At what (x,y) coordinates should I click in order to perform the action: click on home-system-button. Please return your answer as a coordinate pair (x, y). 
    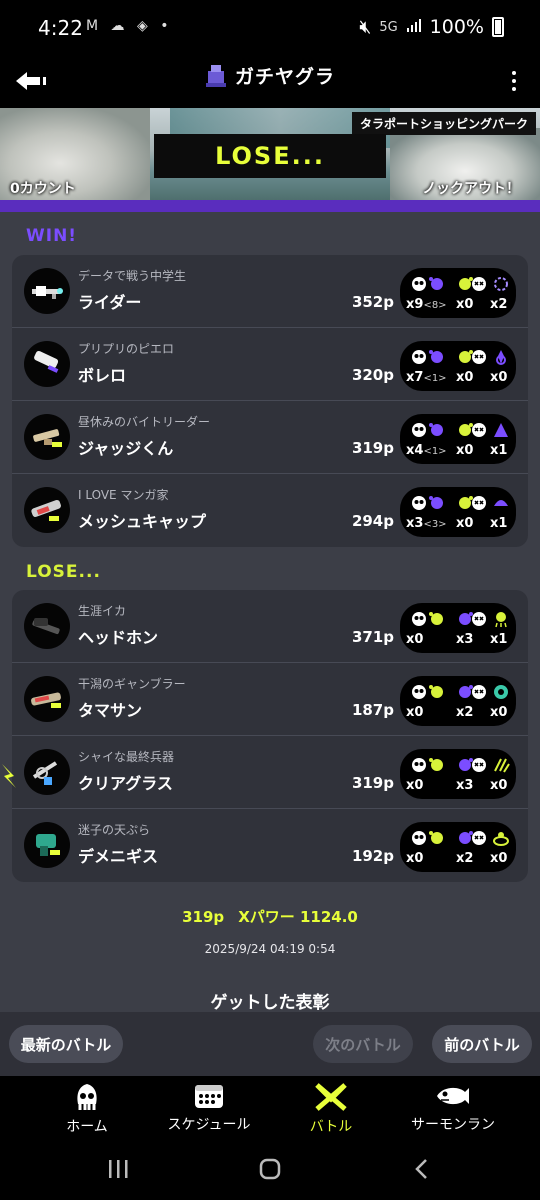
    Looking at the image, I should click on (270, 1169).